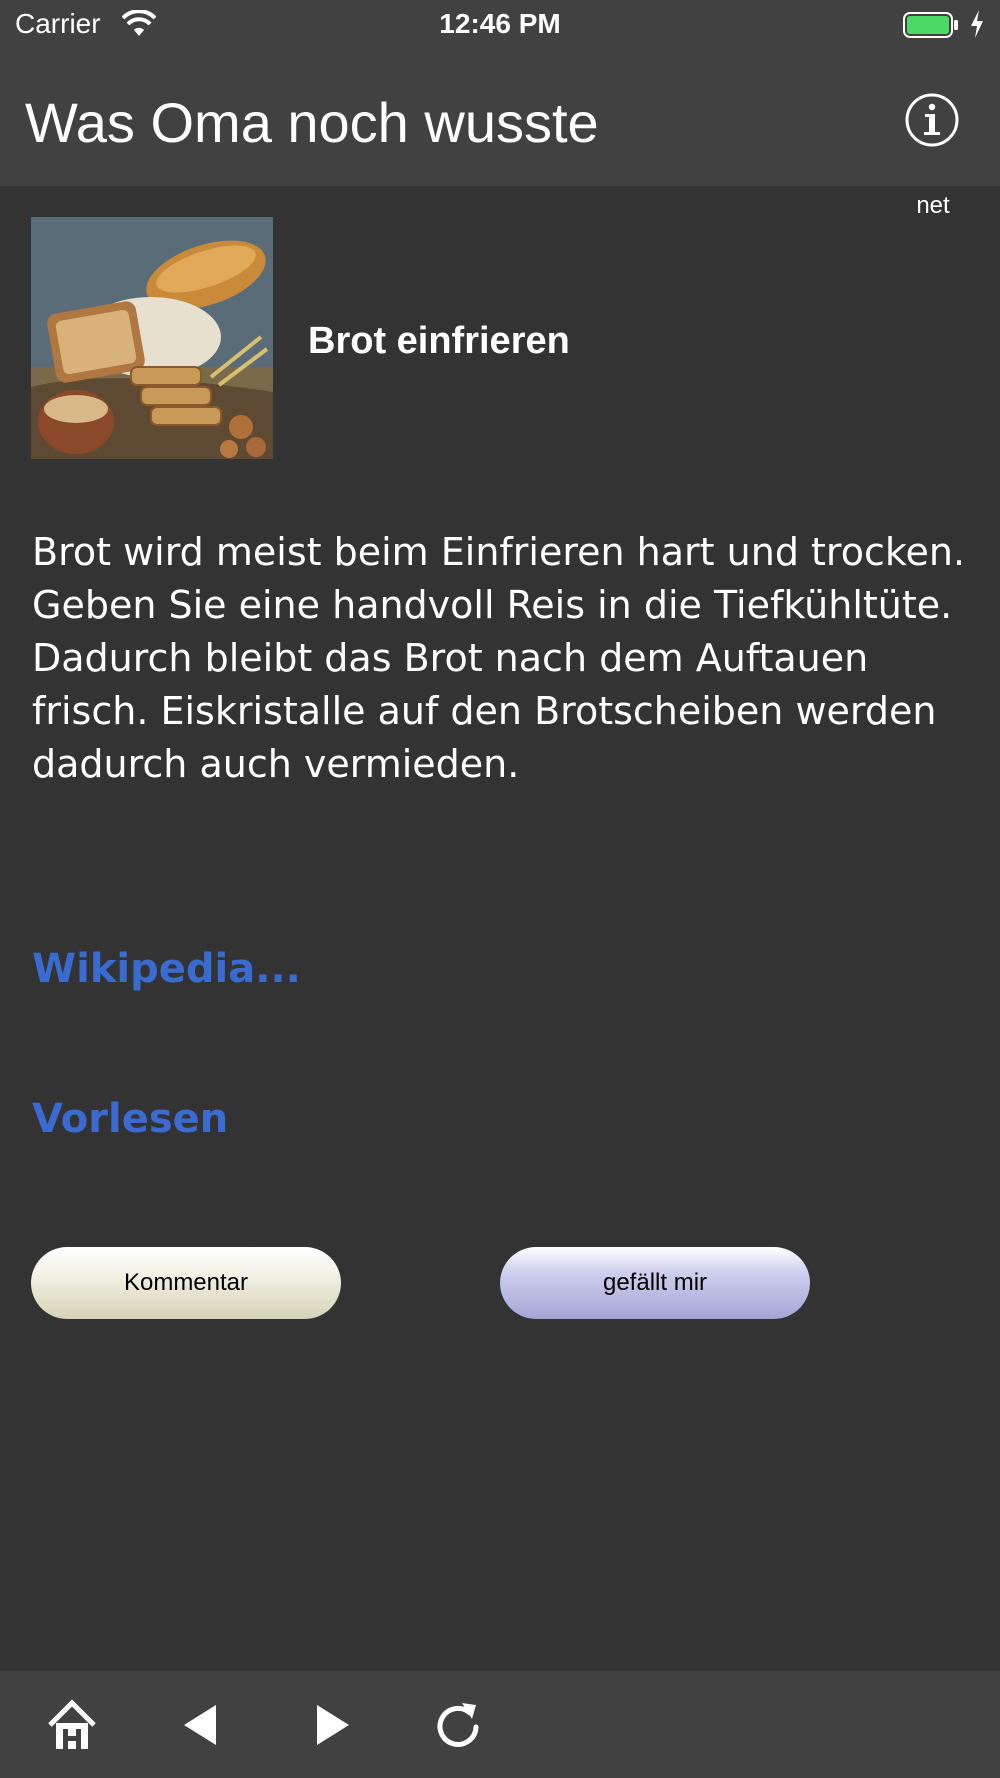 Image resolution: width=1000 pixels, height=1778 pixels. I want to click on forward-button, so click(331, 1725).